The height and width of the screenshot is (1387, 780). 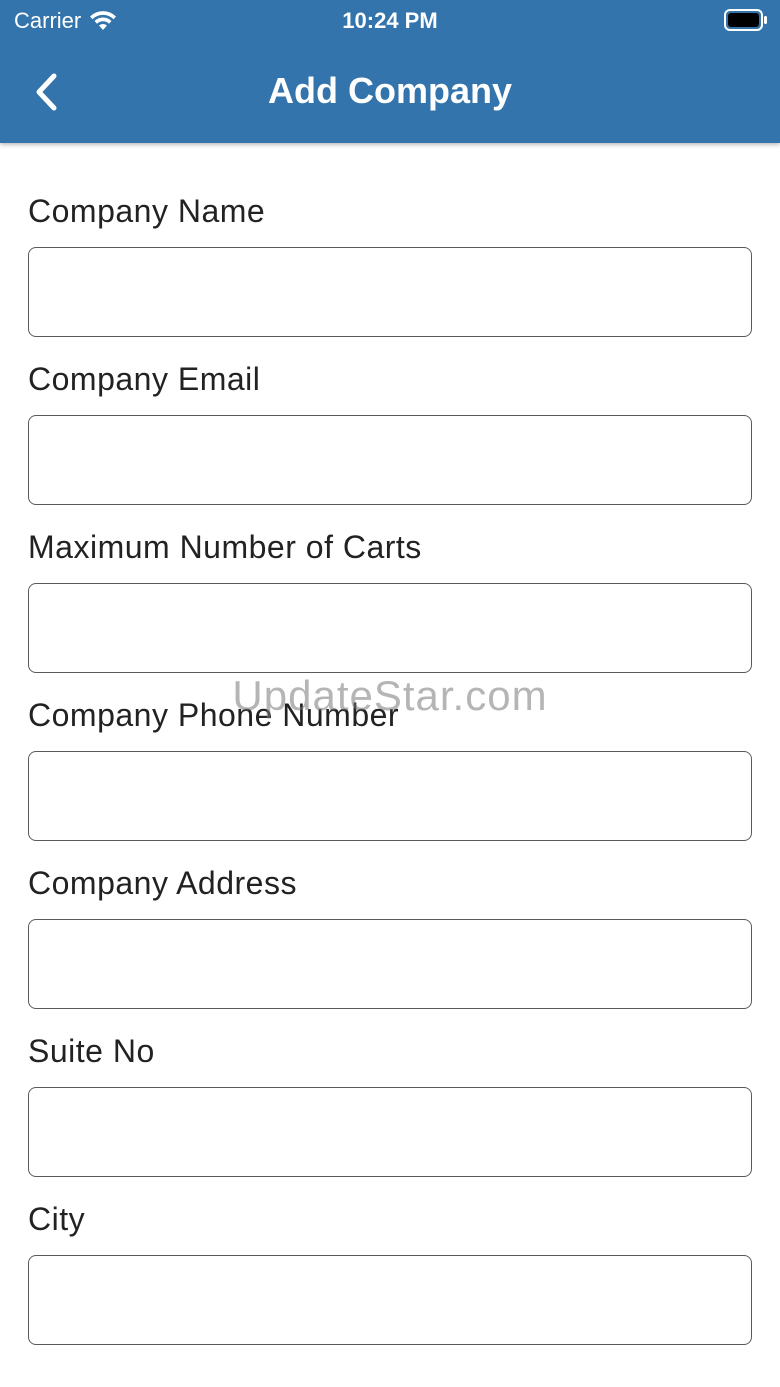 What do you see at coordinates (214, 715) in the screenshot?
I see `field-label: Company Phone Number` at bounding box center [214, 715].